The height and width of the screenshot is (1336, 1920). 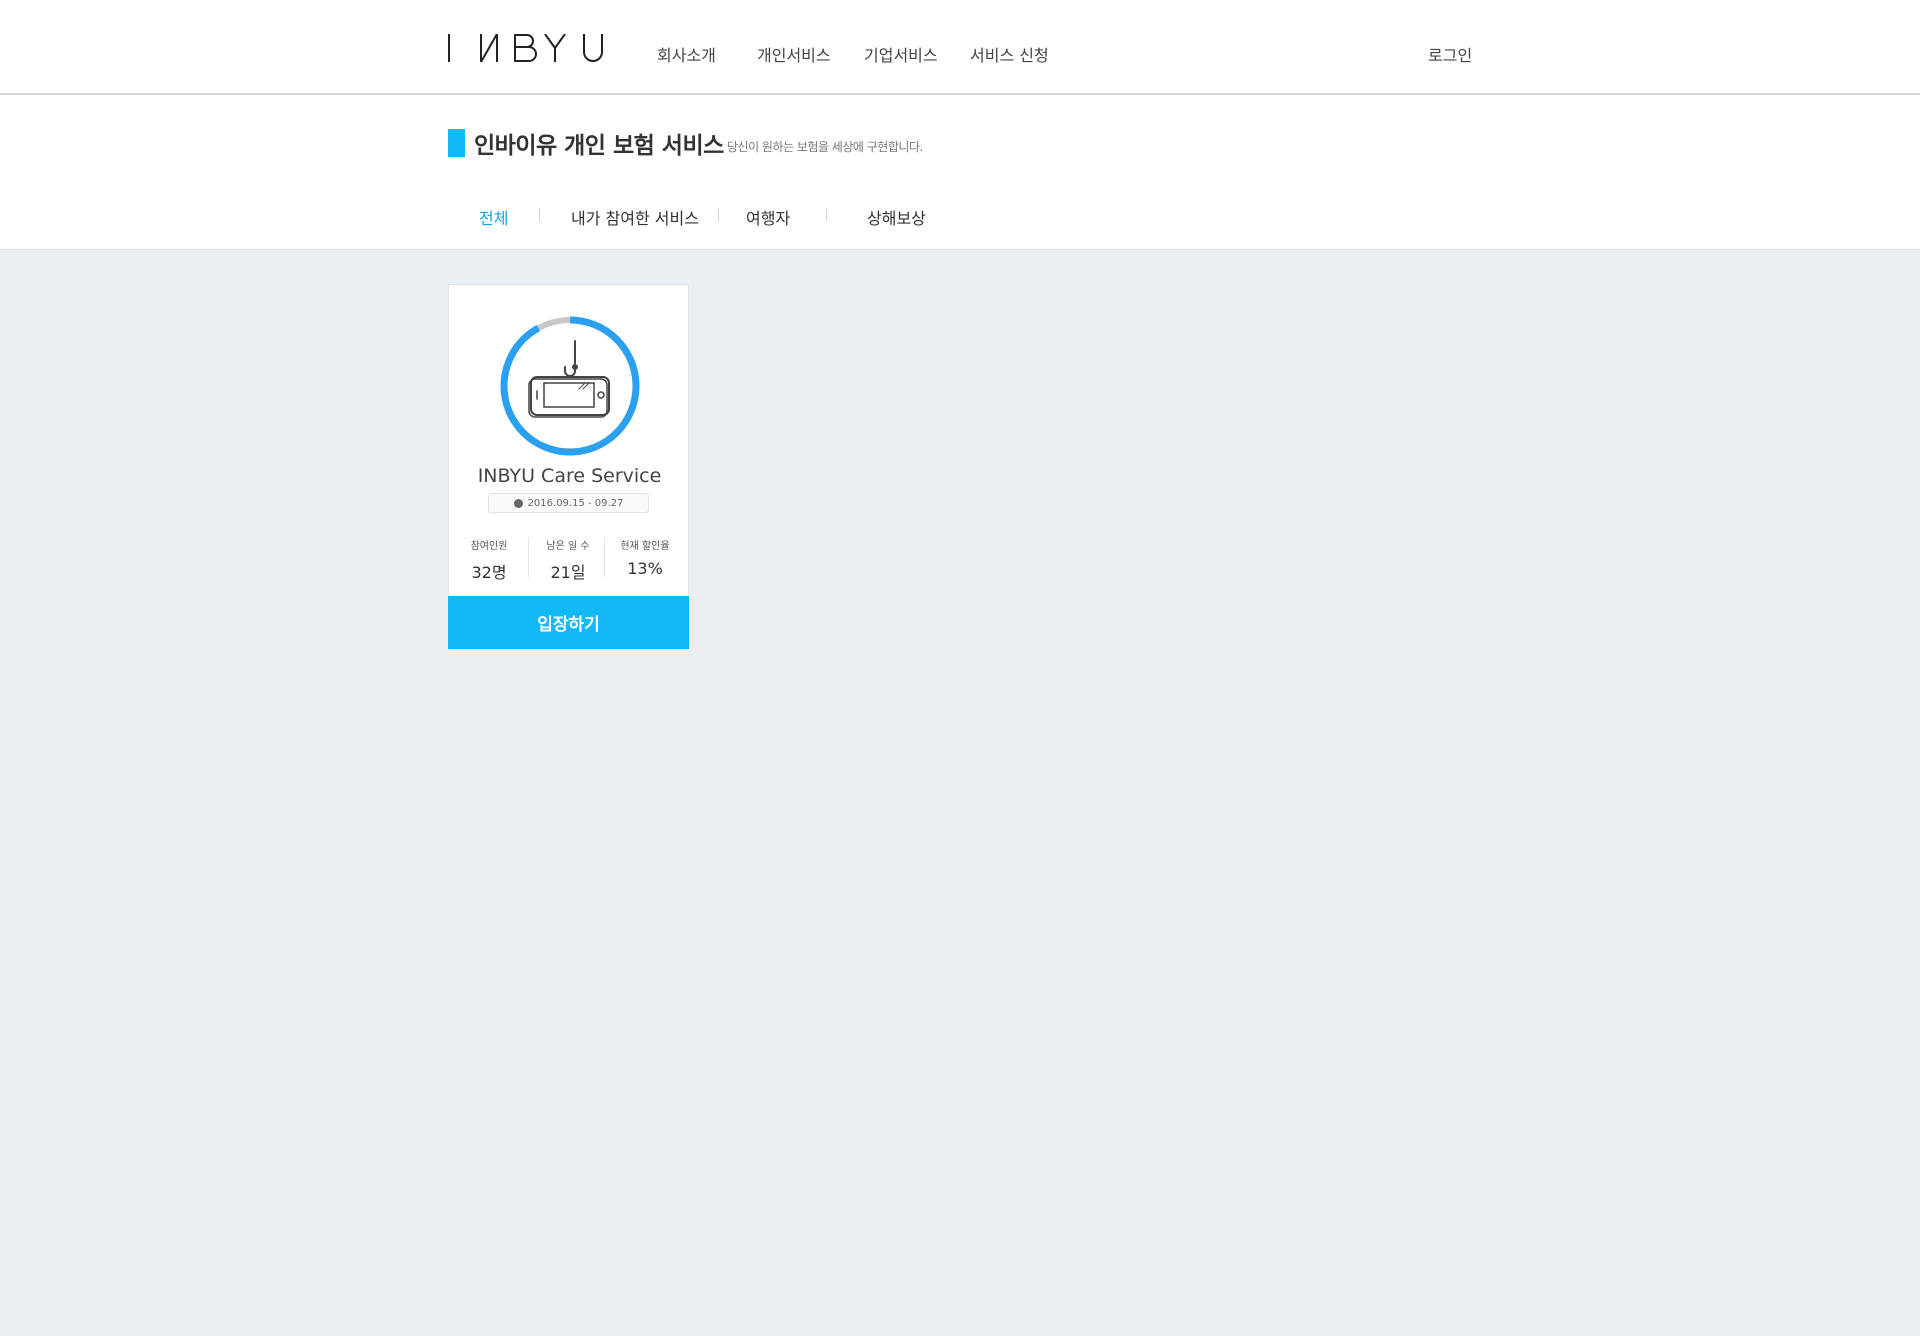 I want to click on tab-all: 전체, so click(x=493, y=217).